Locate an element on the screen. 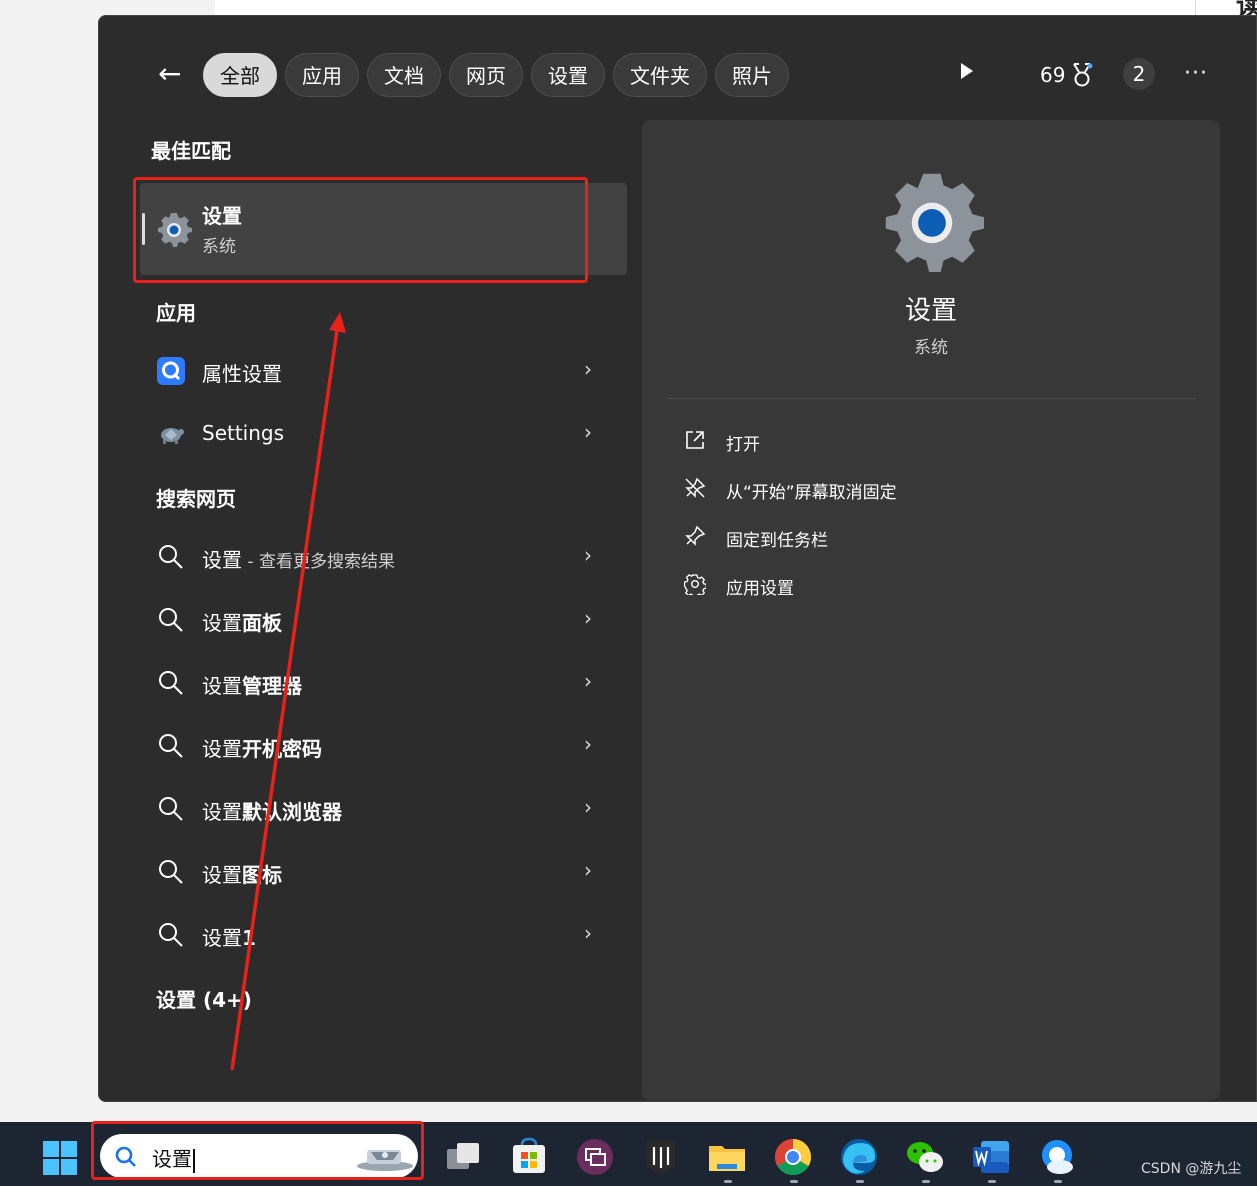 The image size is (1257, 1186). turtle-app-icon is located at coordinates (172, 436).